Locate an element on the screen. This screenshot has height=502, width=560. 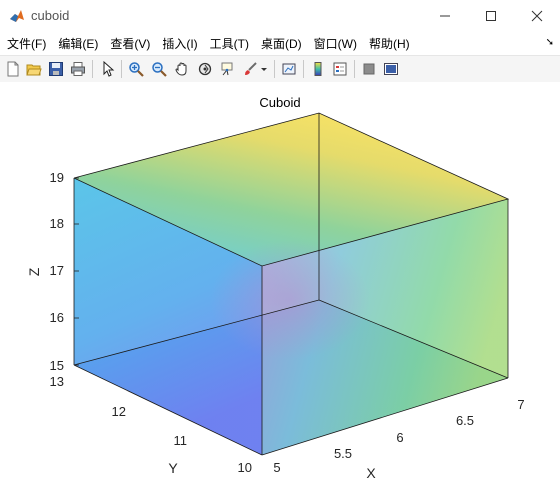
z-tick-label: 16 is located at coordinates (57, 317).